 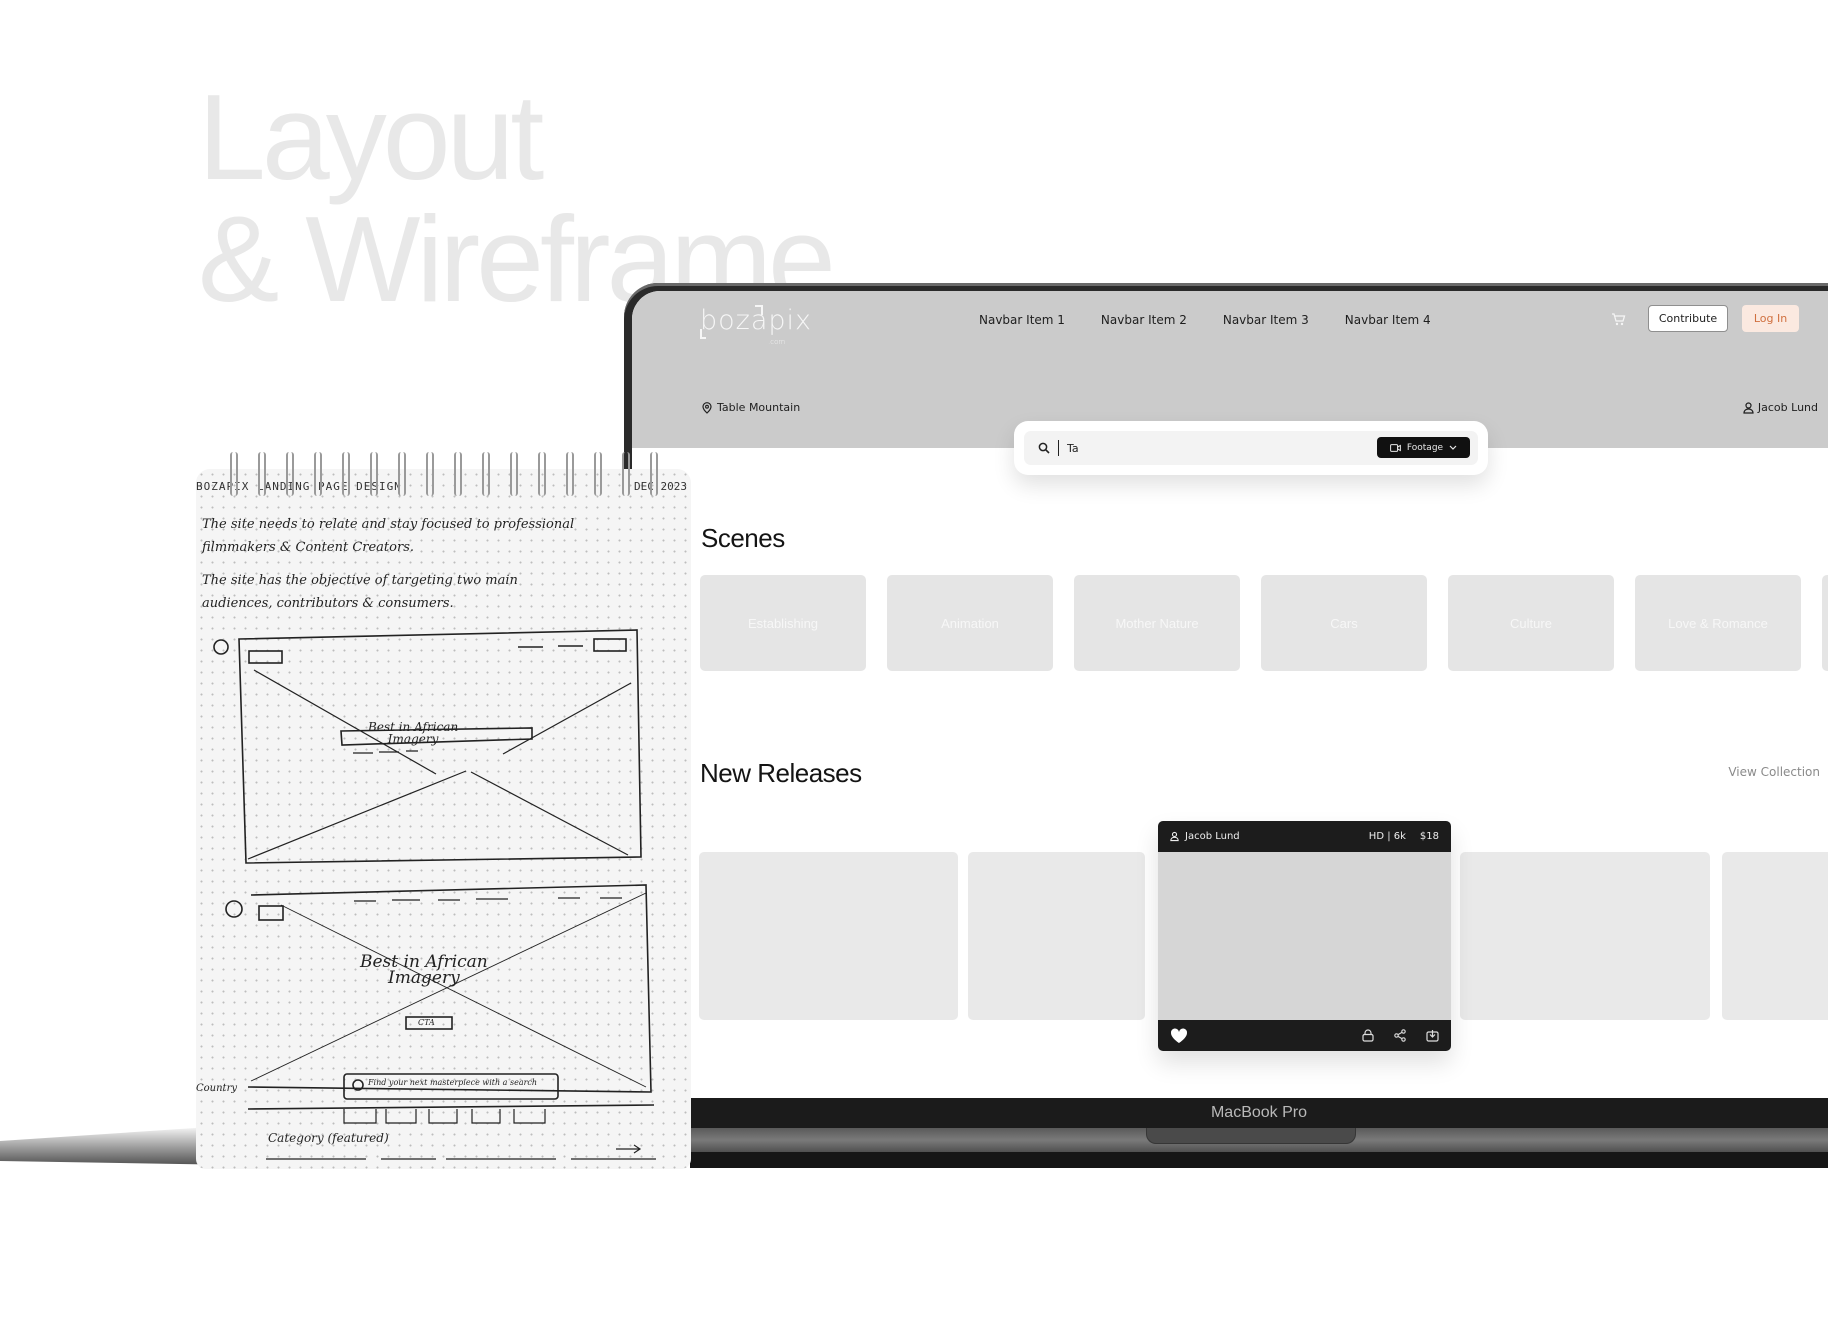 I want to click on scene-card-partial, so click(x=1825, y=623).